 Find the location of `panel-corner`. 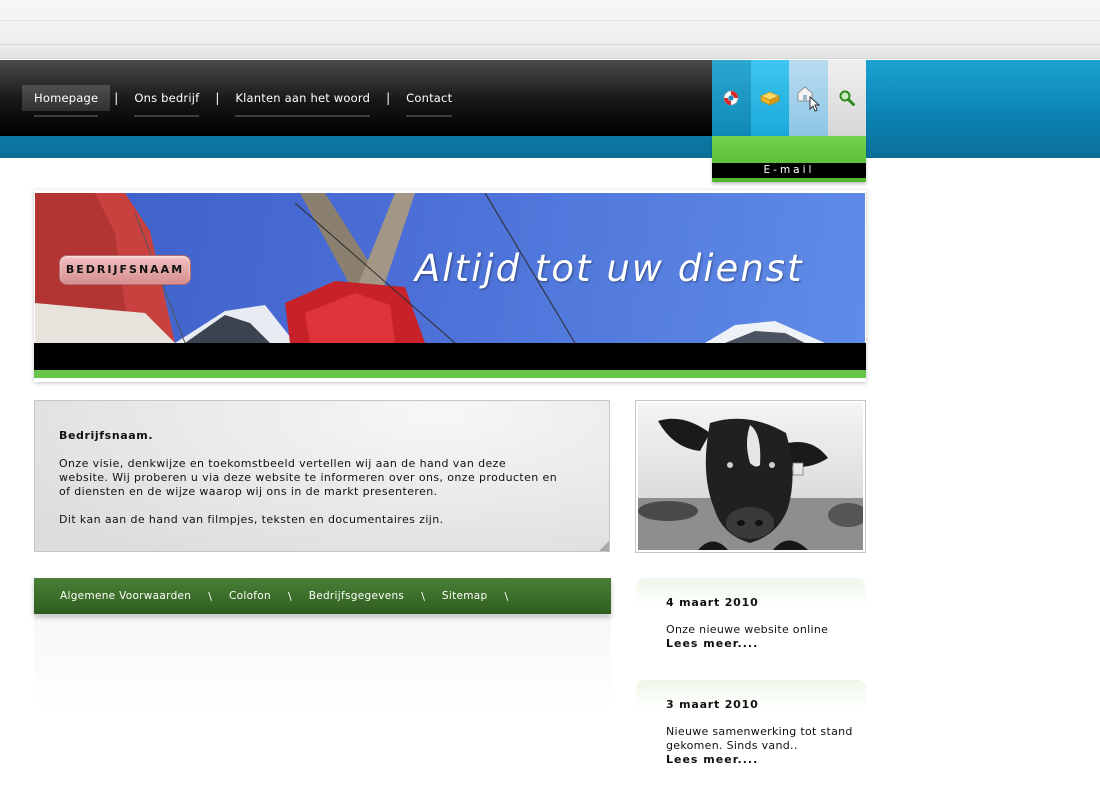

panel-corner is located at coordinates (604, 546).